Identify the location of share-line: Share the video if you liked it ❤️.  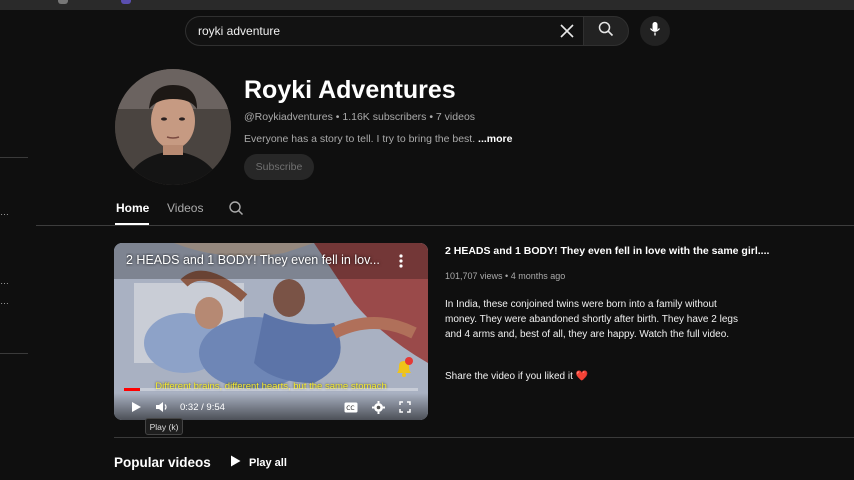
(516, 376).